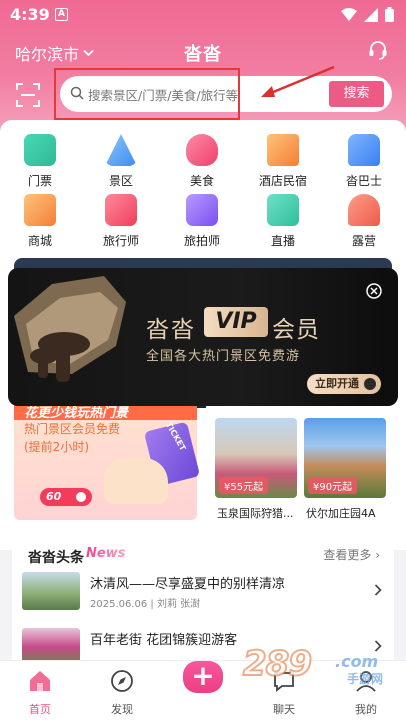 The height and width of the screenshot is (722, 406). Describe the element at coordinates (203, 15) in the screenshot. I see `status-bar: 4:39 A` at that location.